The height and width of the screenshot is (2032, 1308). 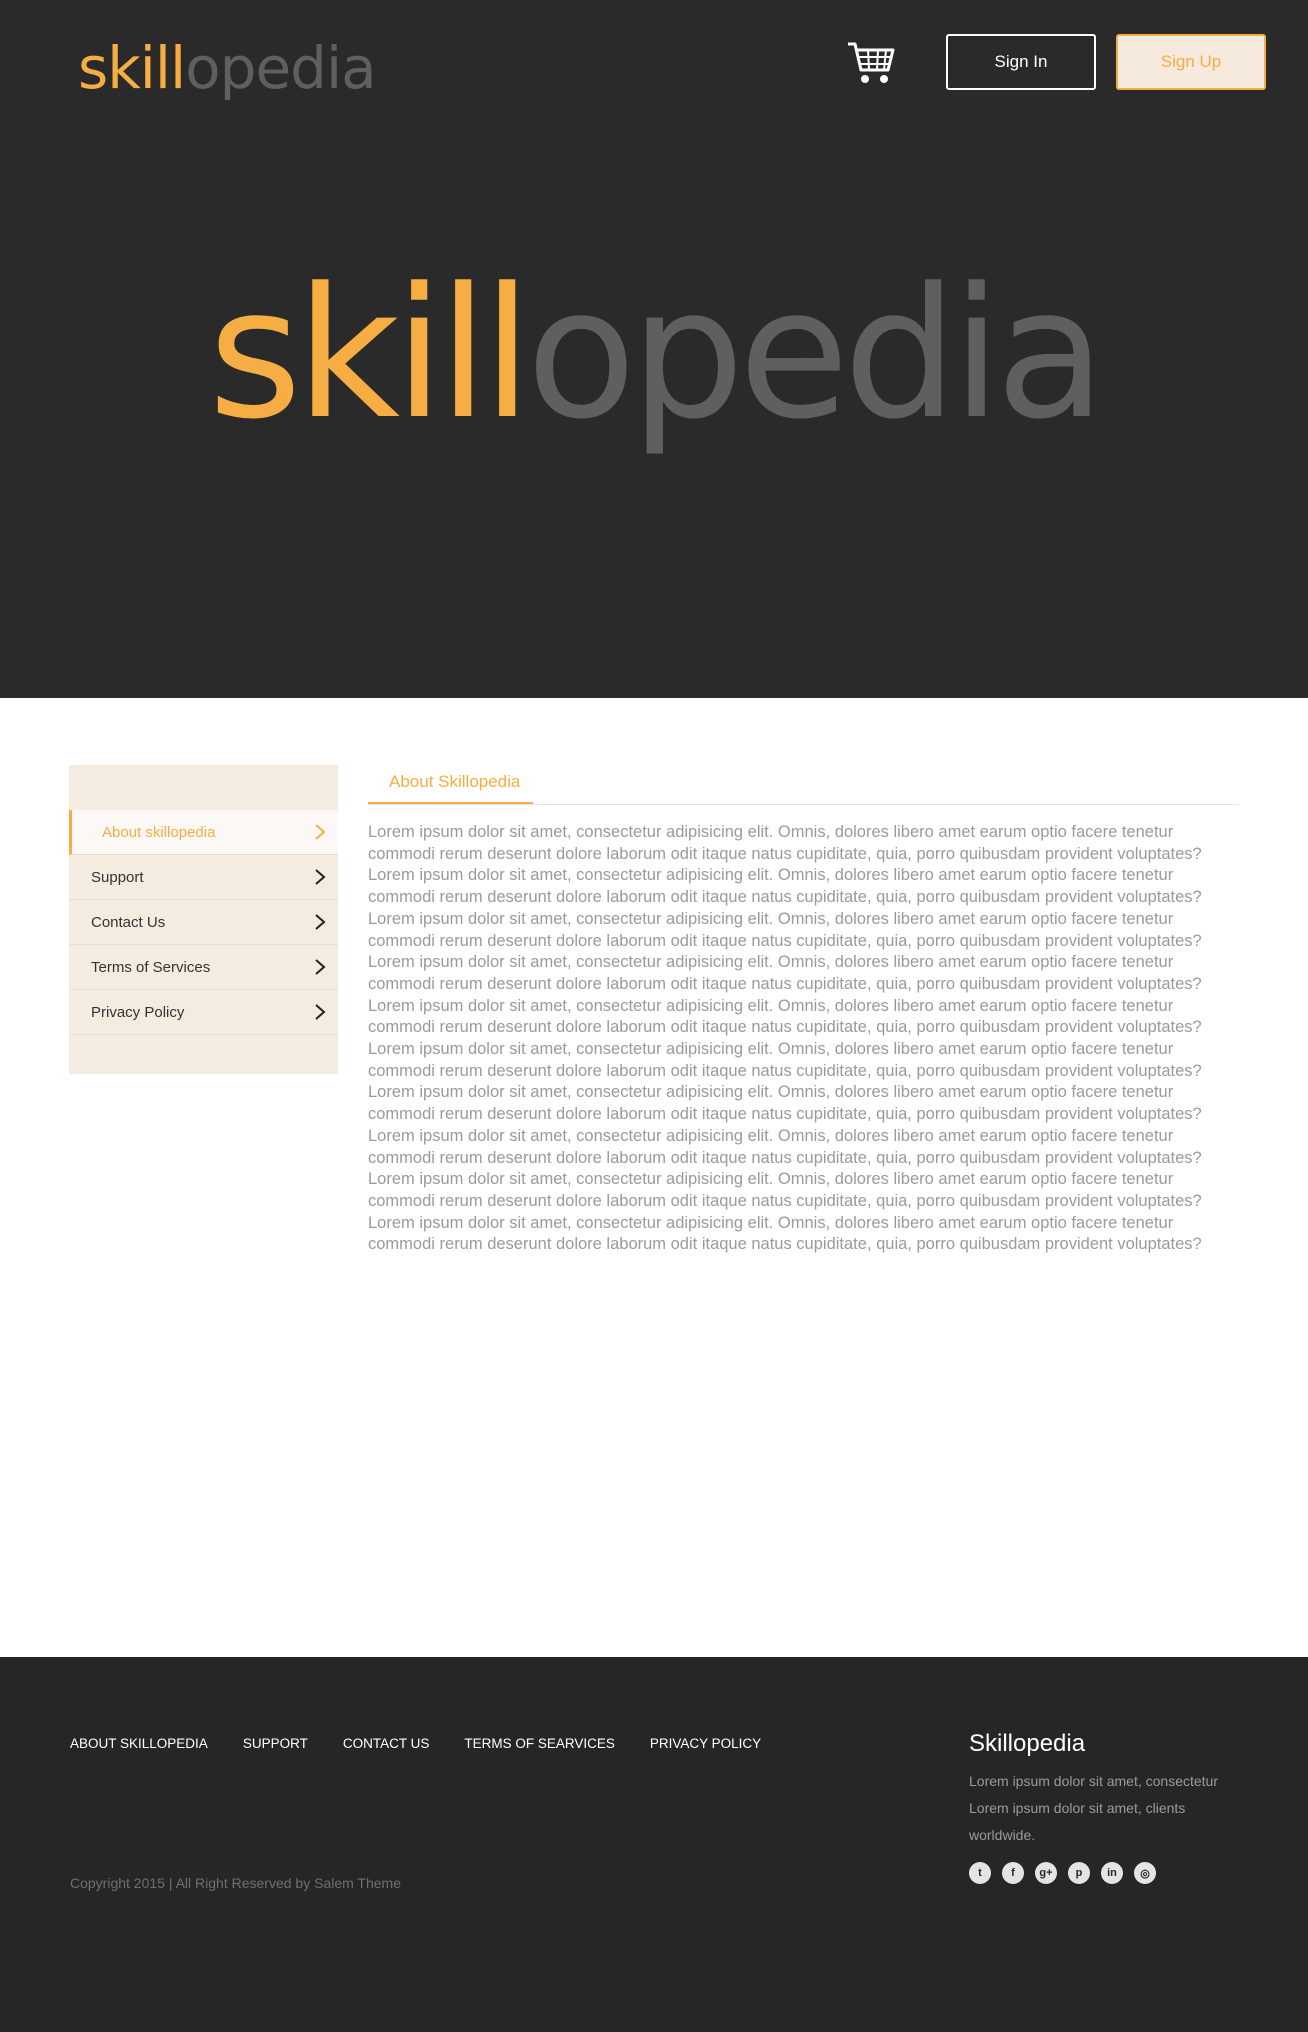 What do you see at coordinates (117, 877) in the screenshot?
I see `sidebar-item-label: Support` at bounding box center [117, 877].